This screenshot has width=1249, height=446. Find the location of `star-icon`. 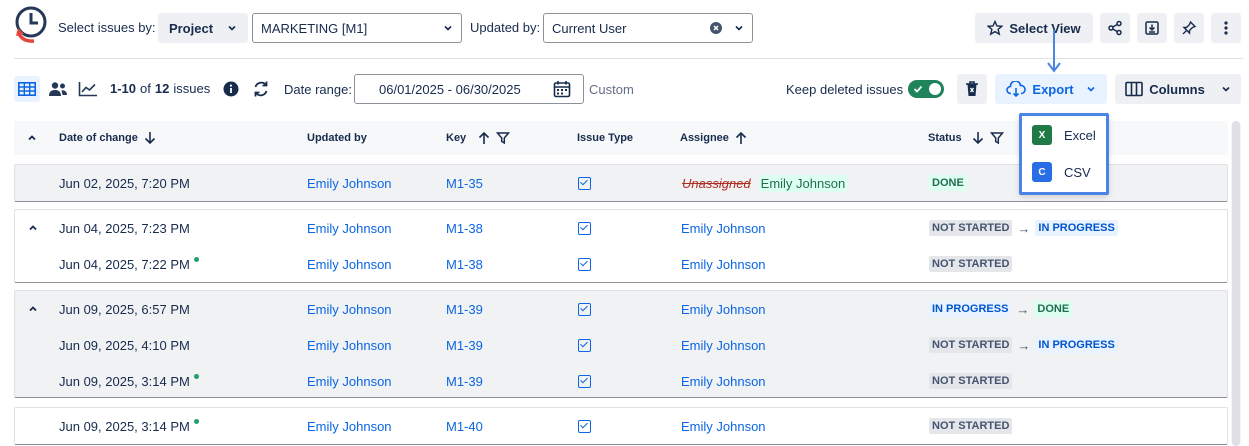

star-icon is located at coordinates (995, 28).